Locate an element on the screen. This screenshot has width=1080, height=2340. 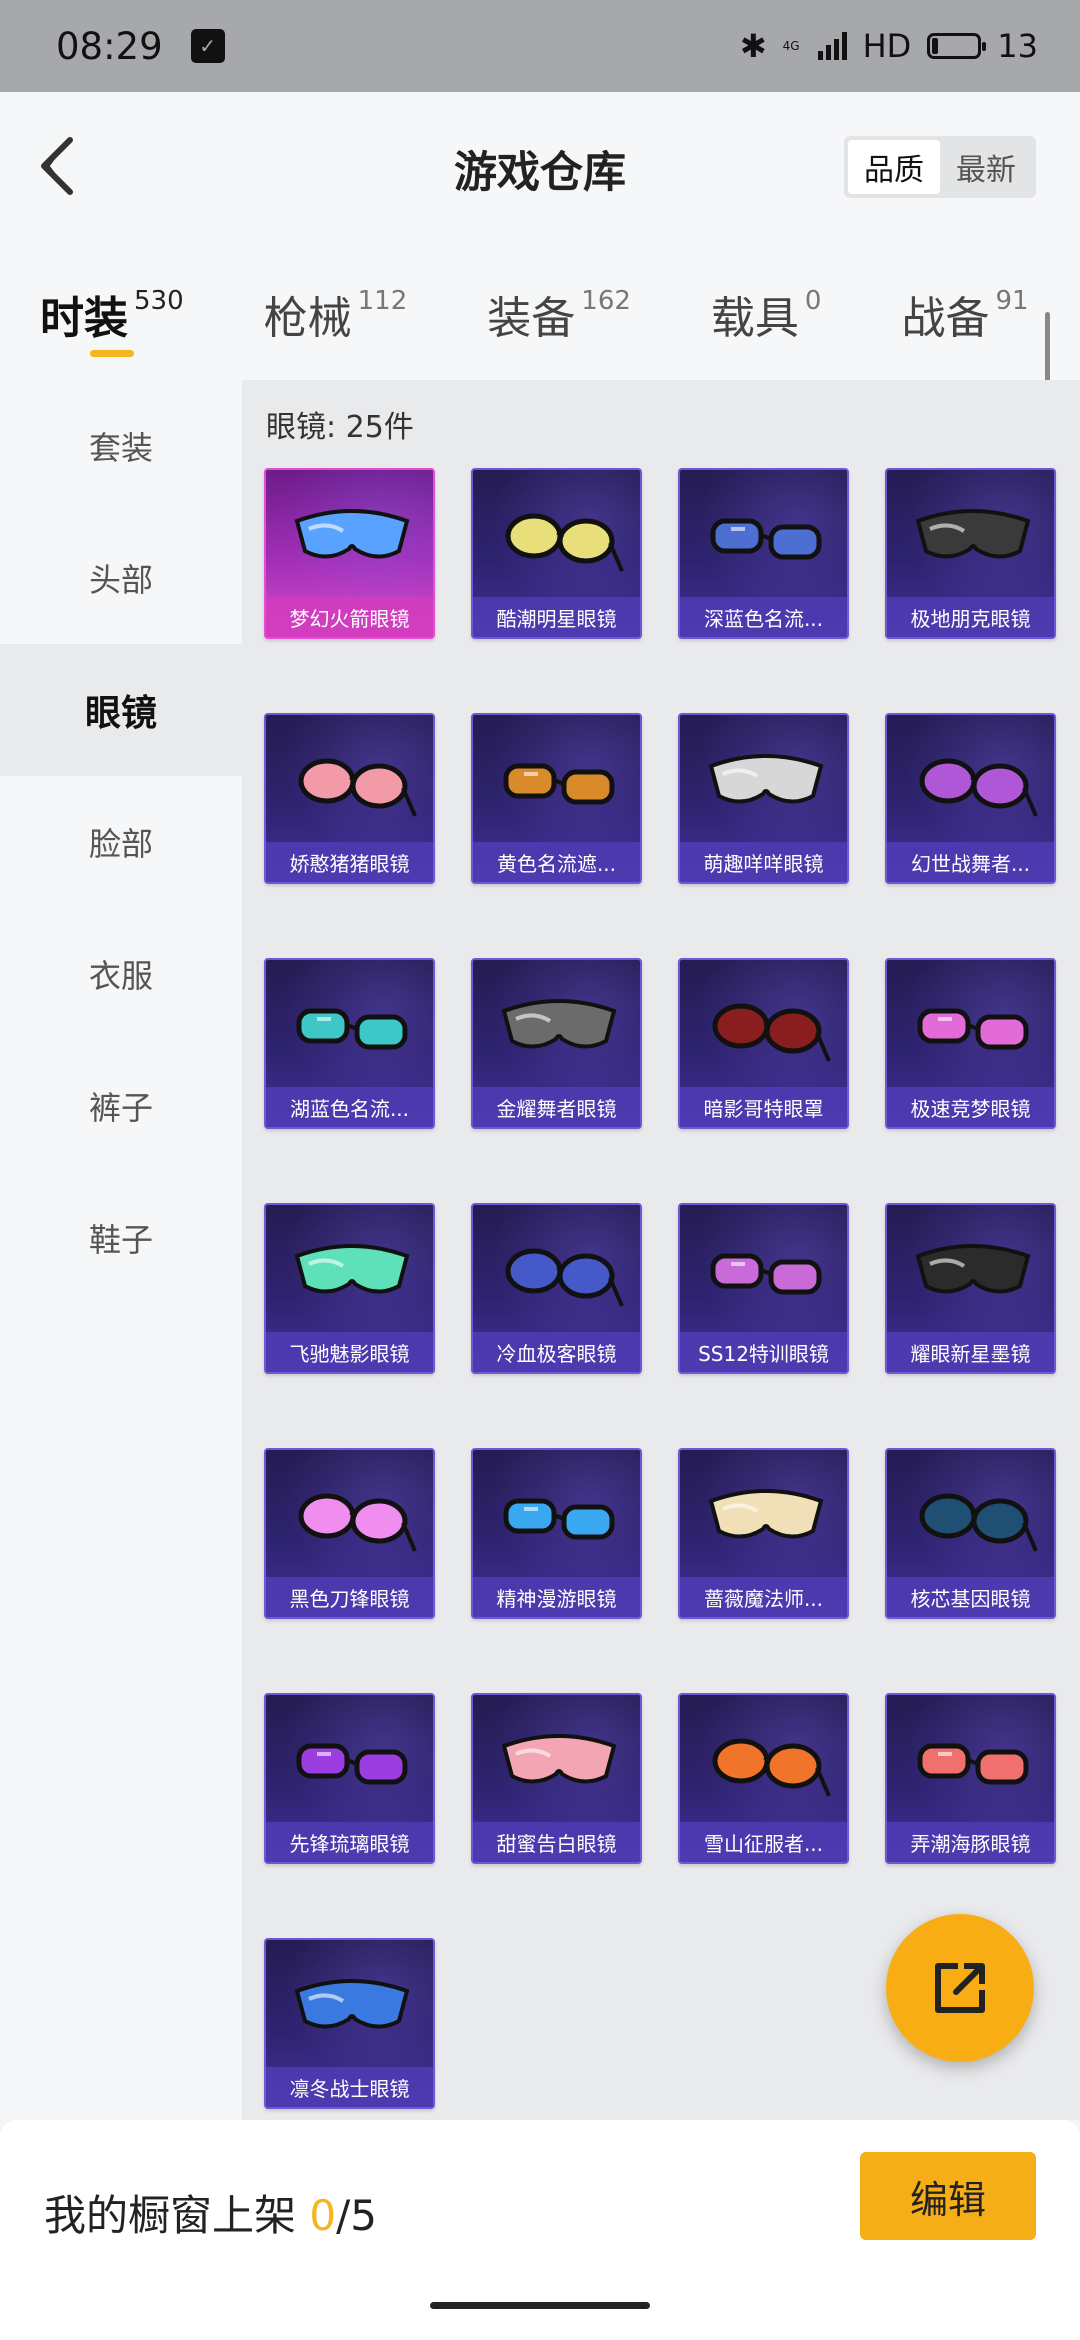
tab-vehicles: 载具 0 is located at coordinates (766, 311).